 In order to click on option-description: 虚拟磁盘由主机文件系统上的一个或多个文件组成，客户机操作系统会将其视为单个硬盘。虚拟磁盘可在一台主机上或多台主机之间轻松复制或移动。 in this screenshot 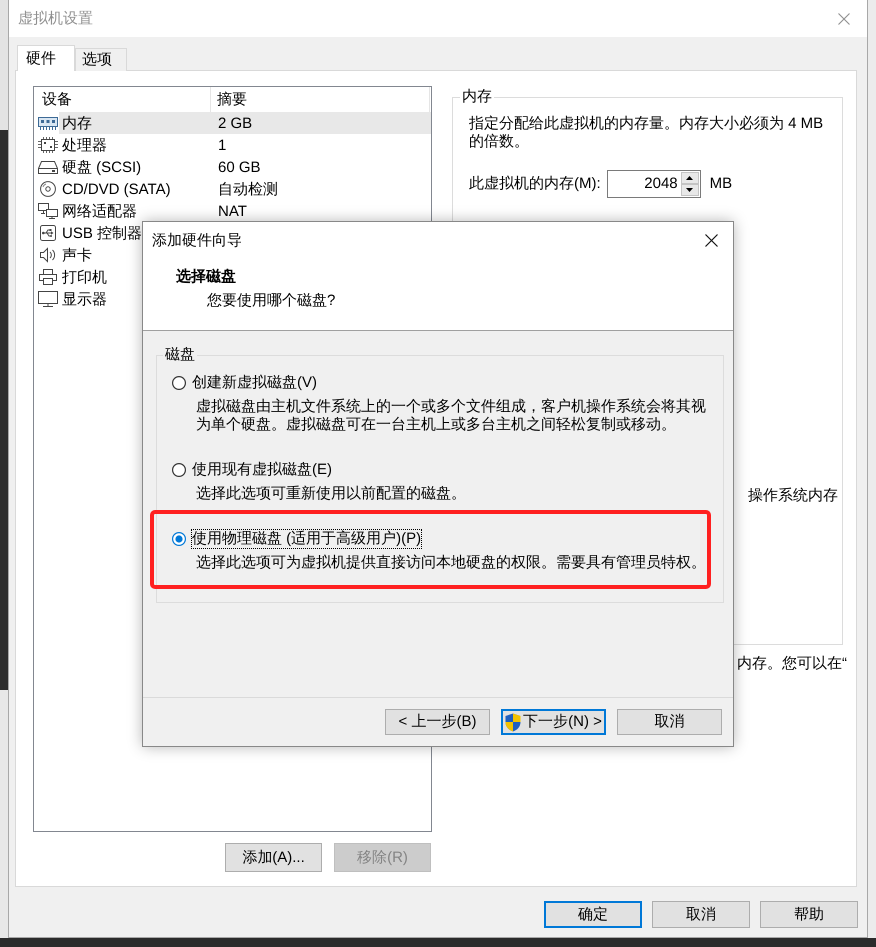, I will do `click(451, 416)`.